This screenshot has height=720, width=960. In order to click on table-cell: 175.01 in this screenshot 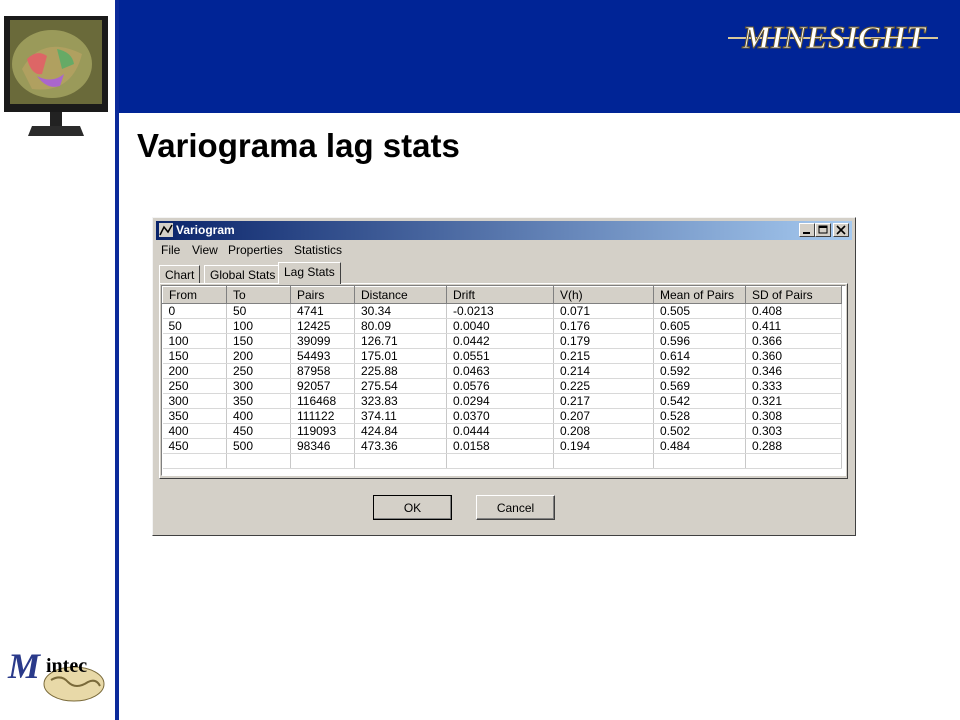, I will do `click(400, 356)`.